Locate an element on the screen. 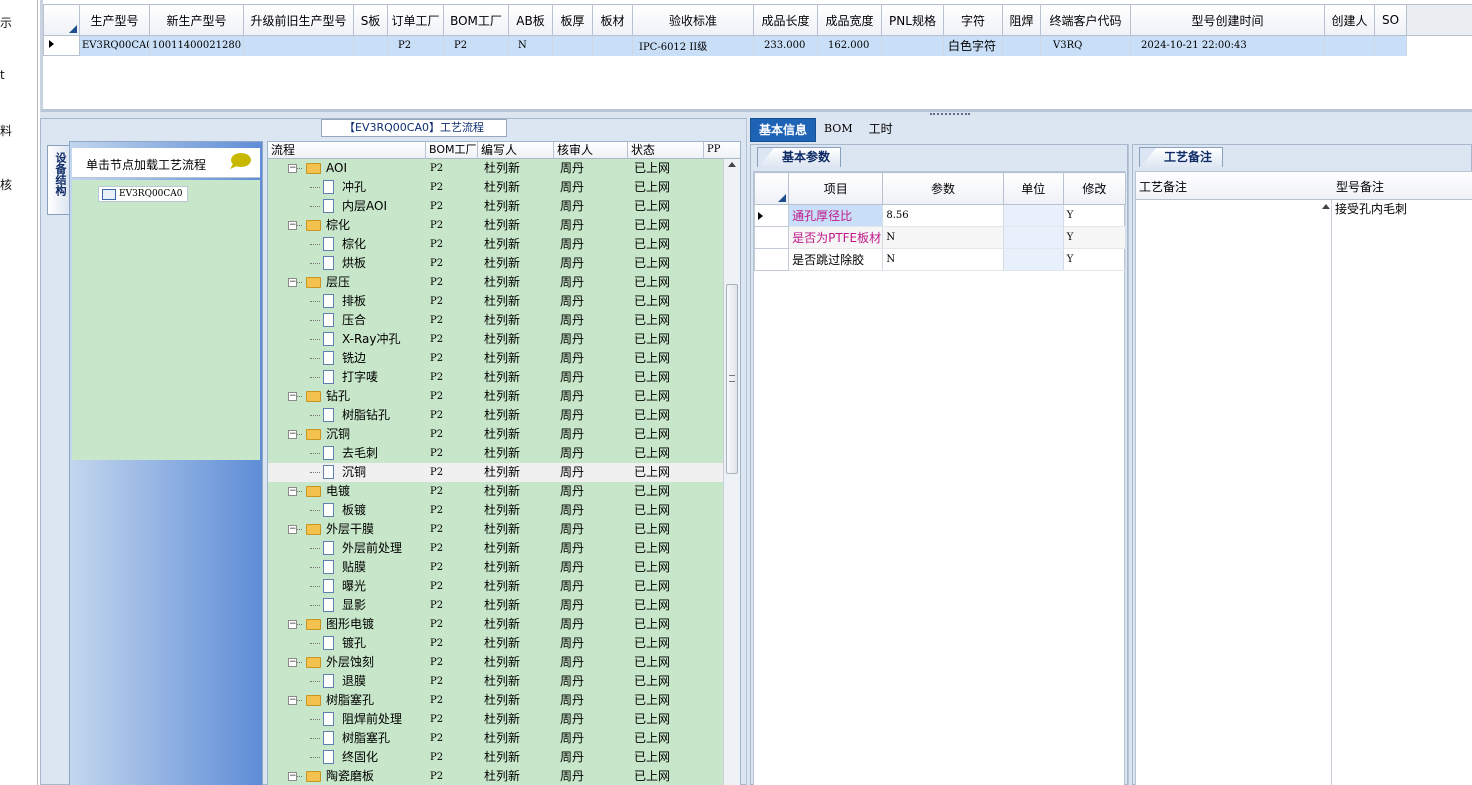  col-header: 升级前旧生产型号 is located at coordinates (298, 20).